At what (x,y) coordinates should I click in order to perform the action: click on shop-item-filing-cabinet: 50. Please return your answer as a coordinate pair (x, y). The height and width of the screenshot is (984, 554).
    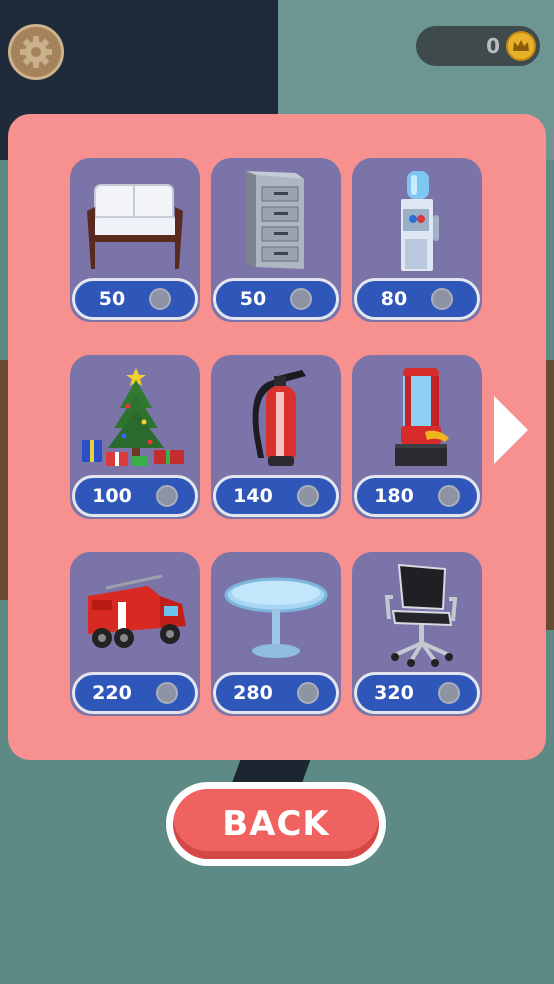
    Looking at the image, I should click on (276, 240).